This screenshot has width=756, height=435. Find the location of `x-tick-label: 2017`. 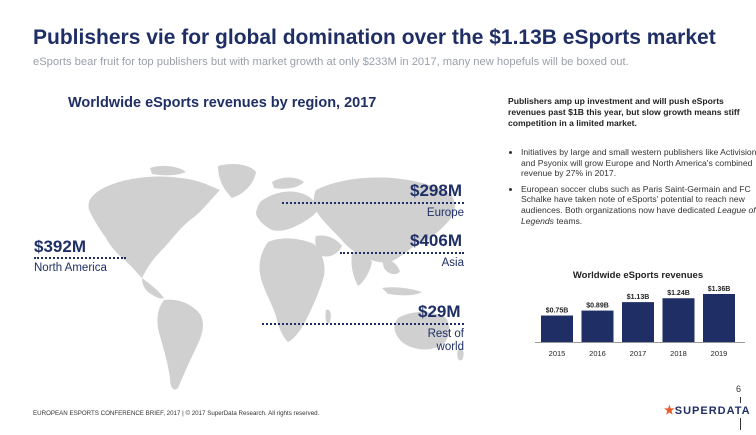

x-tick-label: 2017 is located at coordinates (638, 353).